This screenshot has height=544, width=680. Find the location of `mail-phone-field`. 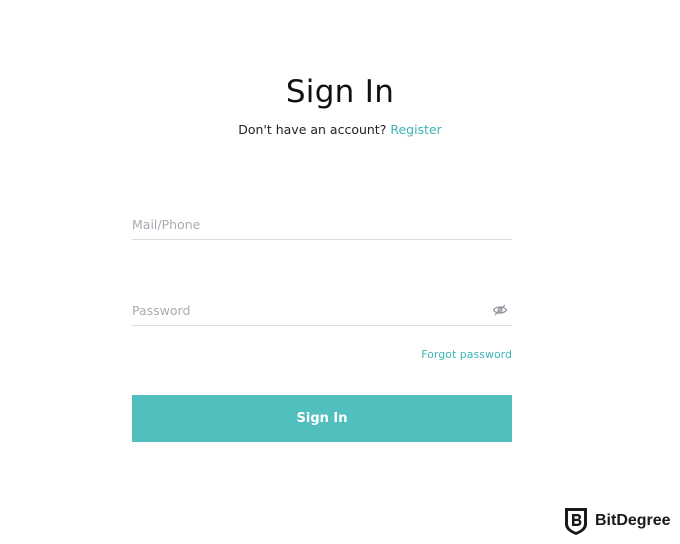

mail-phone-field is located at coordinates (322, 225).